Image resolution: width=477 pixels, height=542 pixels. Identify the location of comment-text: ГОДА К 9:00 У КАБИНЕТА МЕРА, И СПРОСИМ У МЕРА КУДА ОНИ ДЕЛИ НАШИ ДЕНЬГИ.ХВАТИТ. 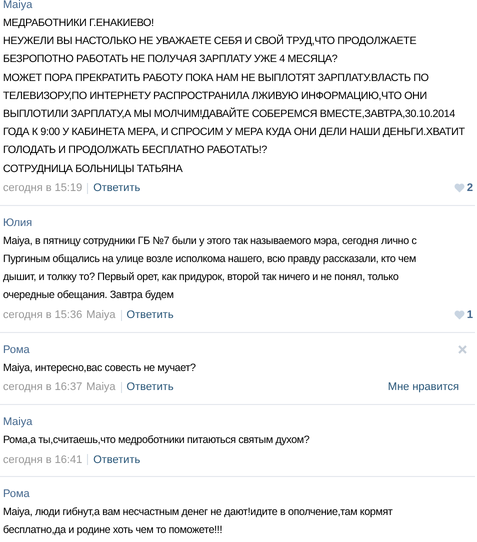
(234, 132).